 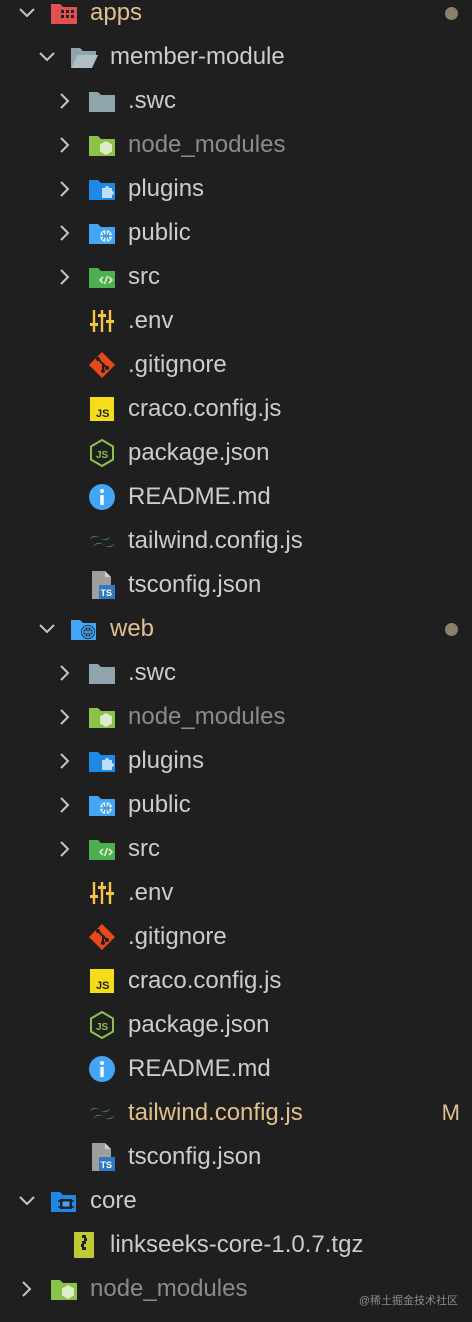 I want to click on tree-item: tailwind.config.js M, so click(x=236, y=1113).